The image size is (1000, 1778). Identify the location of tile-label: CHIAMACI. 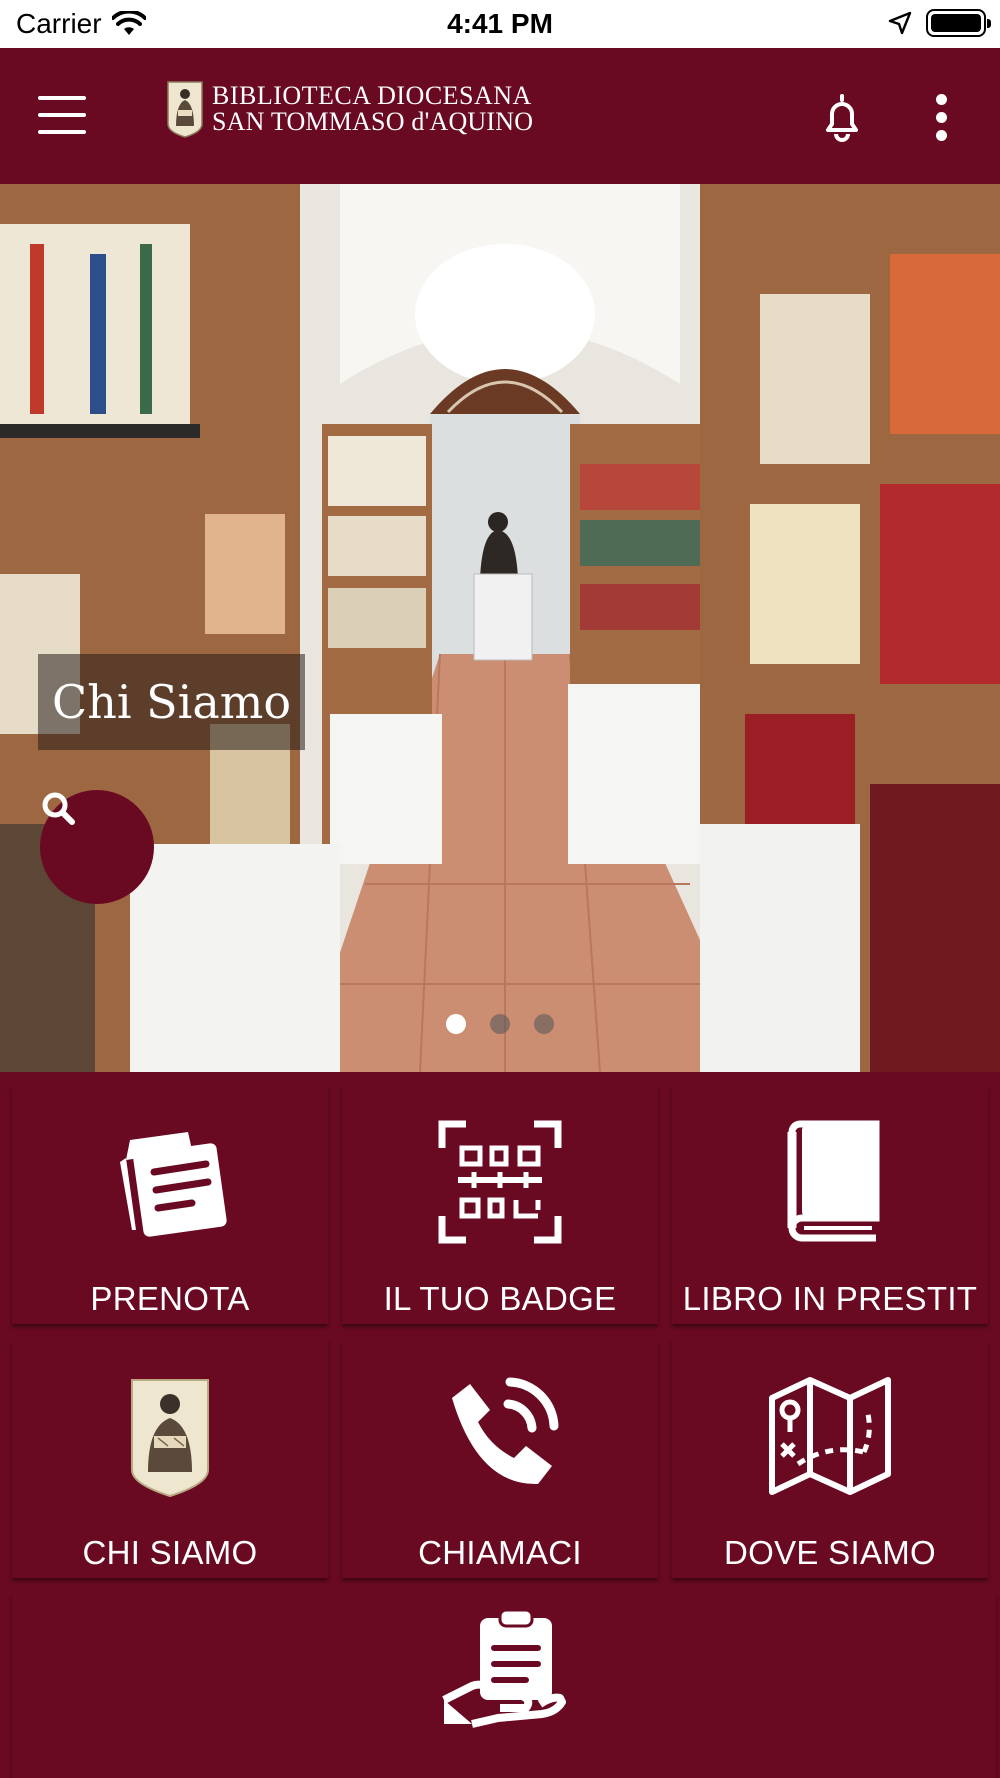
(500, 1552).